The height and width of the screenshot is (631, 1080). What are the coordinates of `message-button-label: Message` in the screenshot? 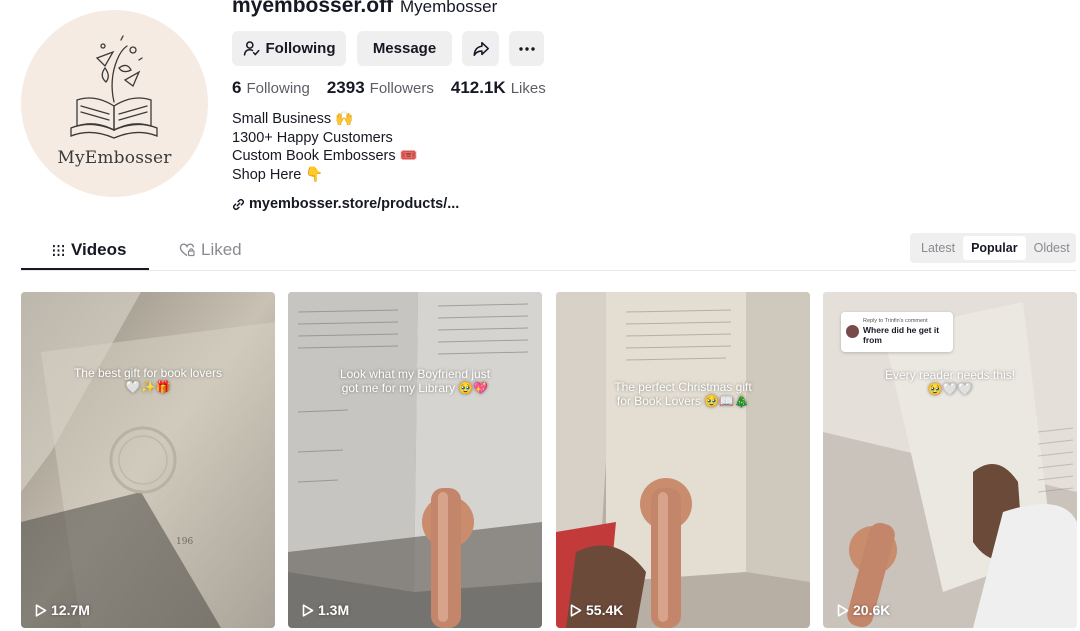 It's located at (404, 48).